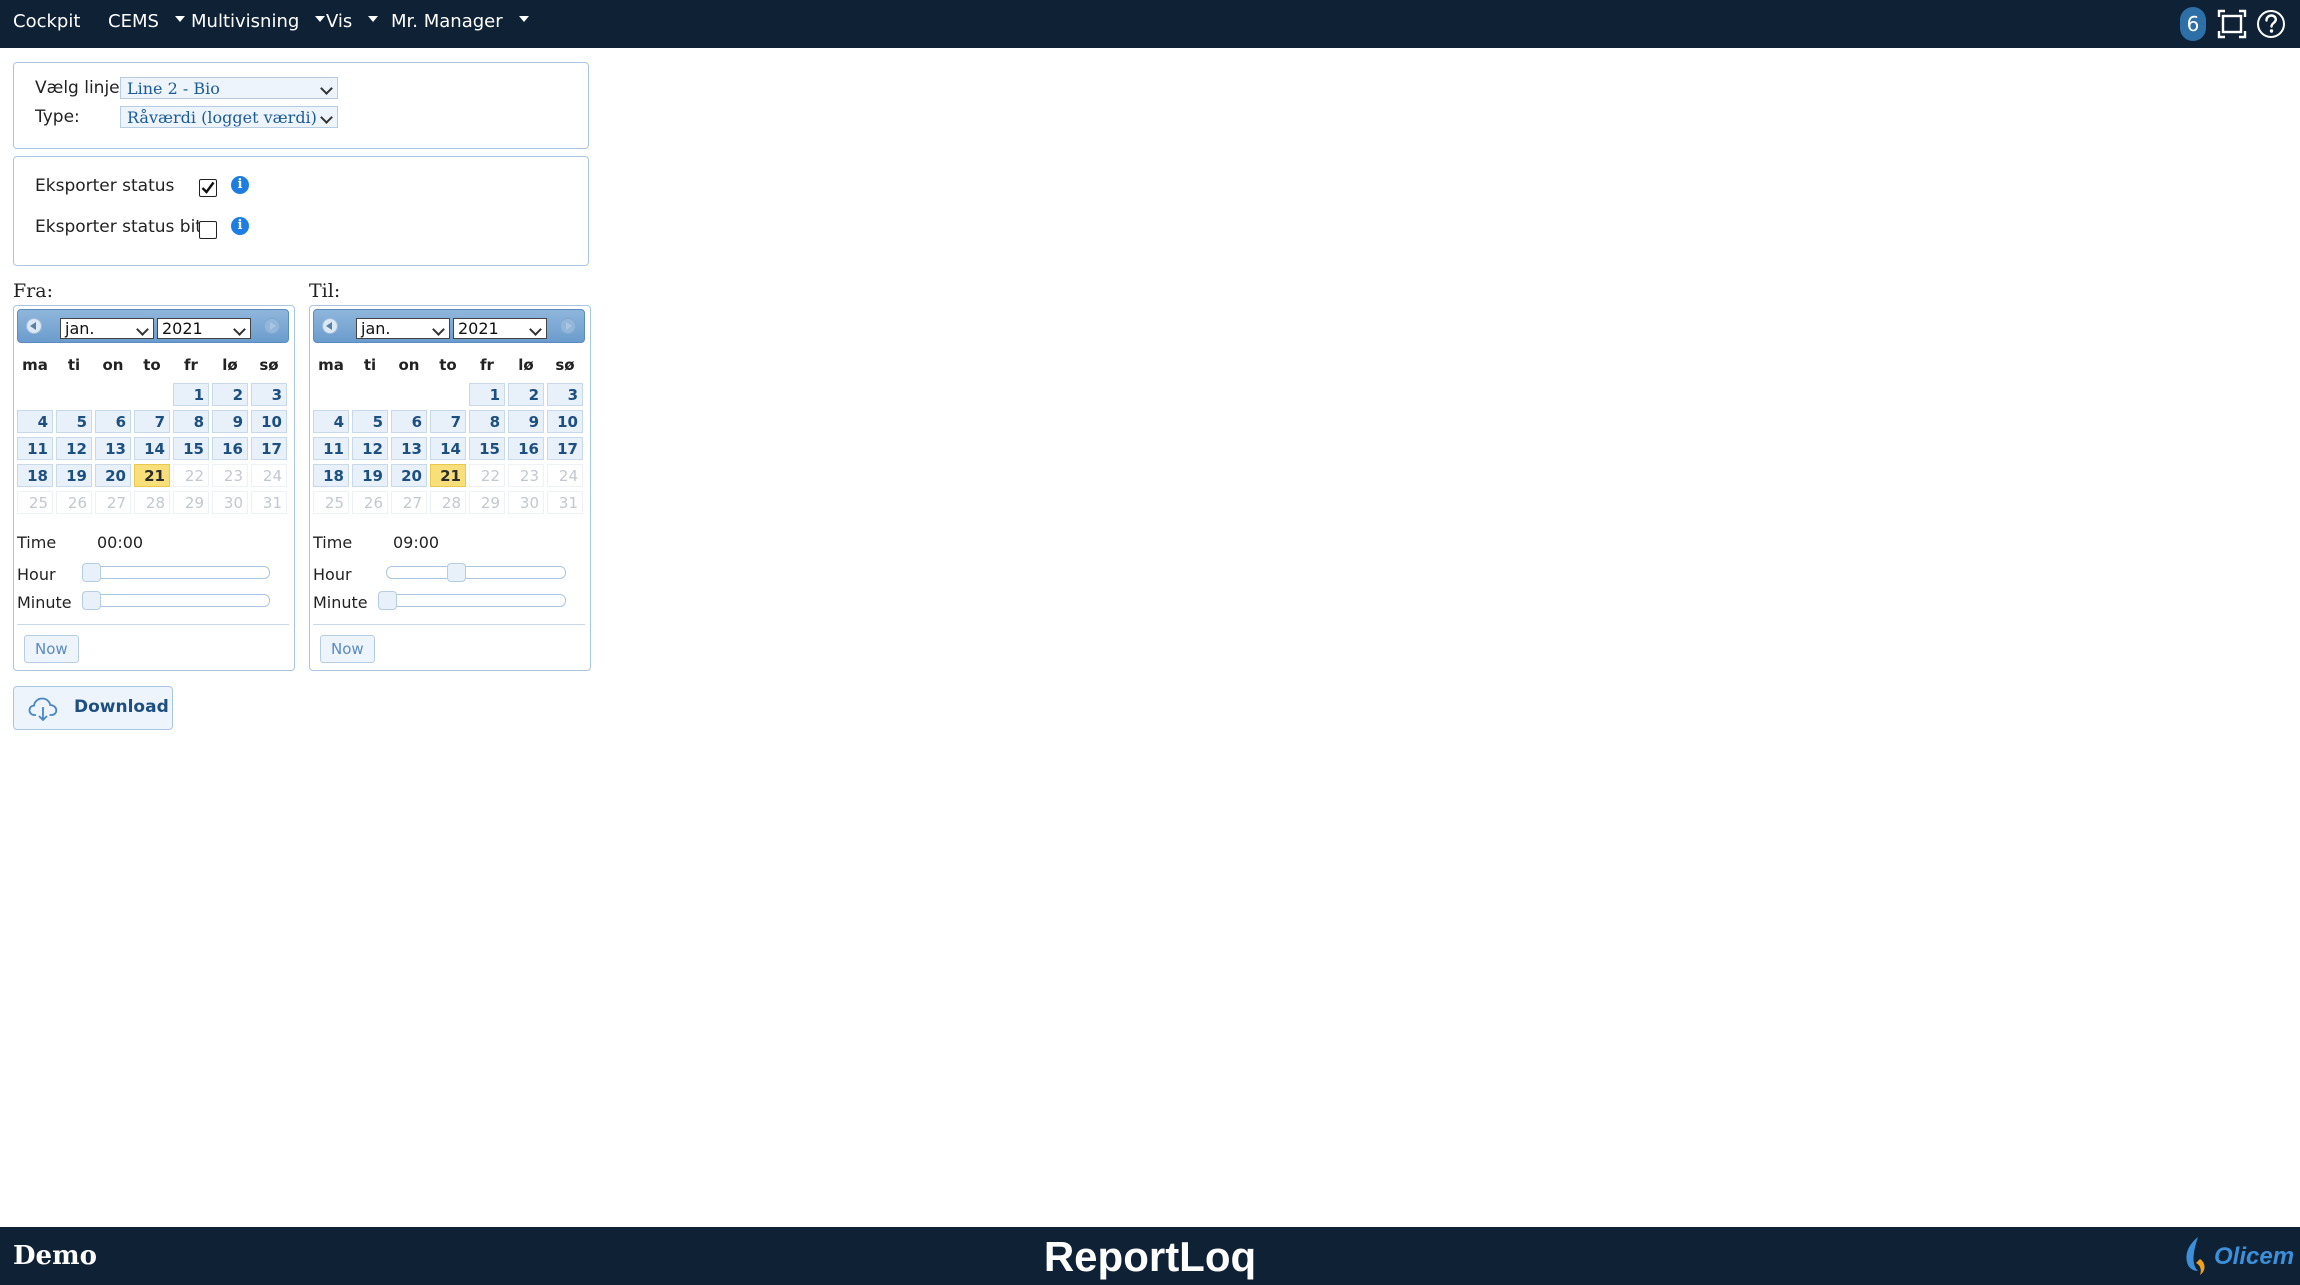  I want to click on nav-vis-menu: Vis, so click(352, 24).